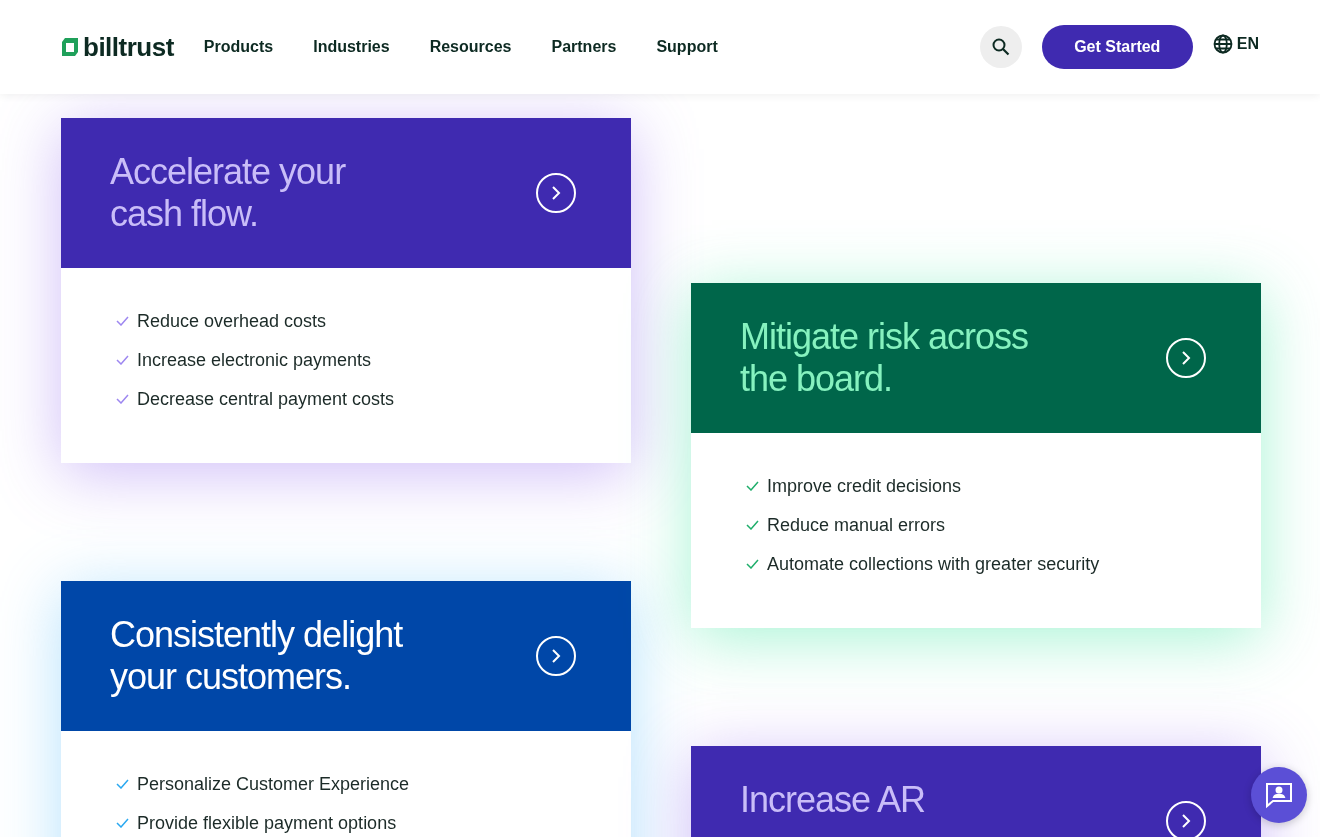 The height and width of the screenshot is (837, 1320). I want to click on search-button, so click(1000, 47).